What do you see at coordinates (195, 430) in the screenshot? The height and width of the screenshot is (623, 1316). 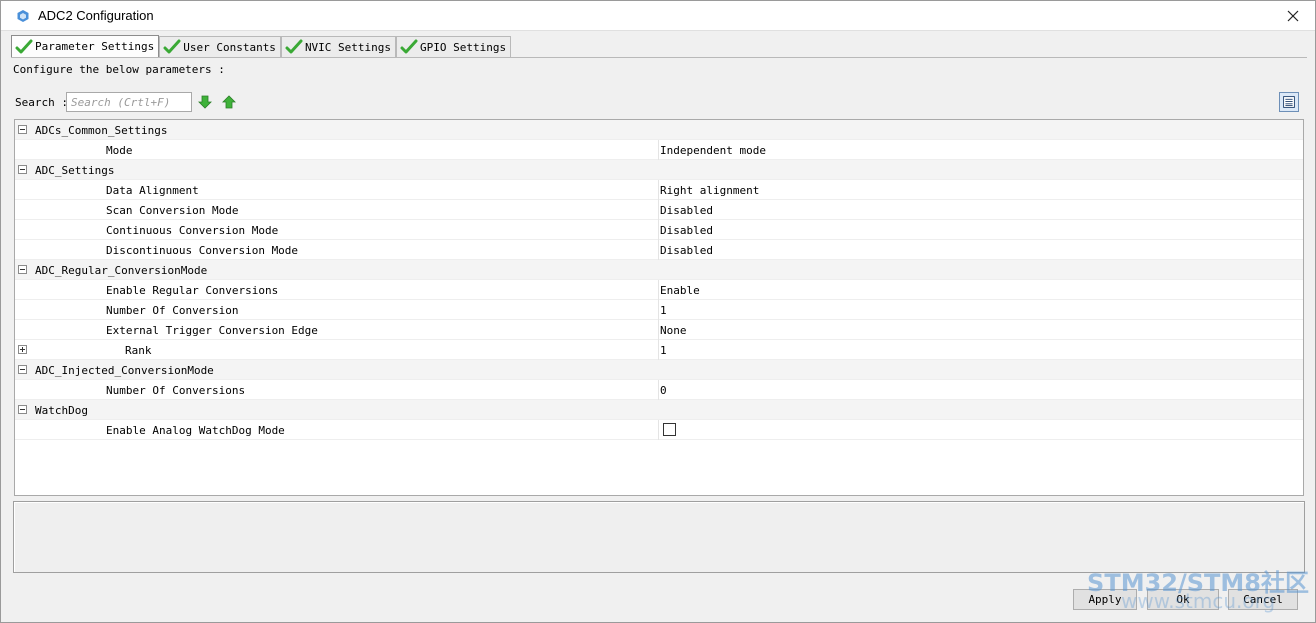 I see `parameter-name: Enable Analog WatchDog Mode` at bounding box center [195, 430].